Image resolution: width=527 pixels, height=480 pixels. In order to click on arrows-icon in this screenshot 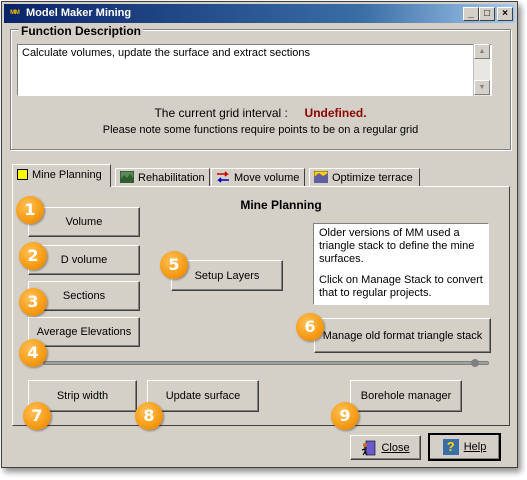, I will do `click(223, 177)`.